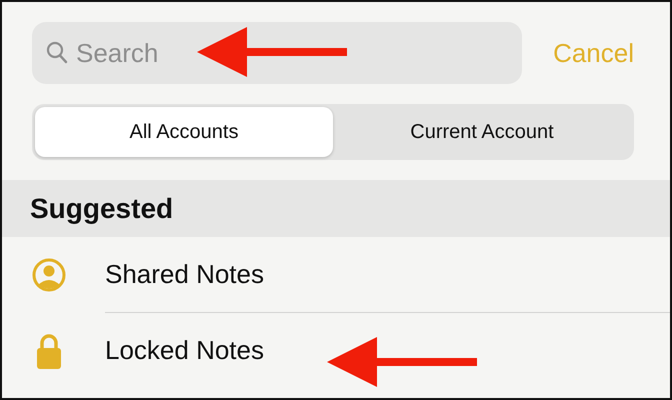  Describe the element at coordinates (49, 275) in the screenshot. I see `person-circle-icon` at that location.